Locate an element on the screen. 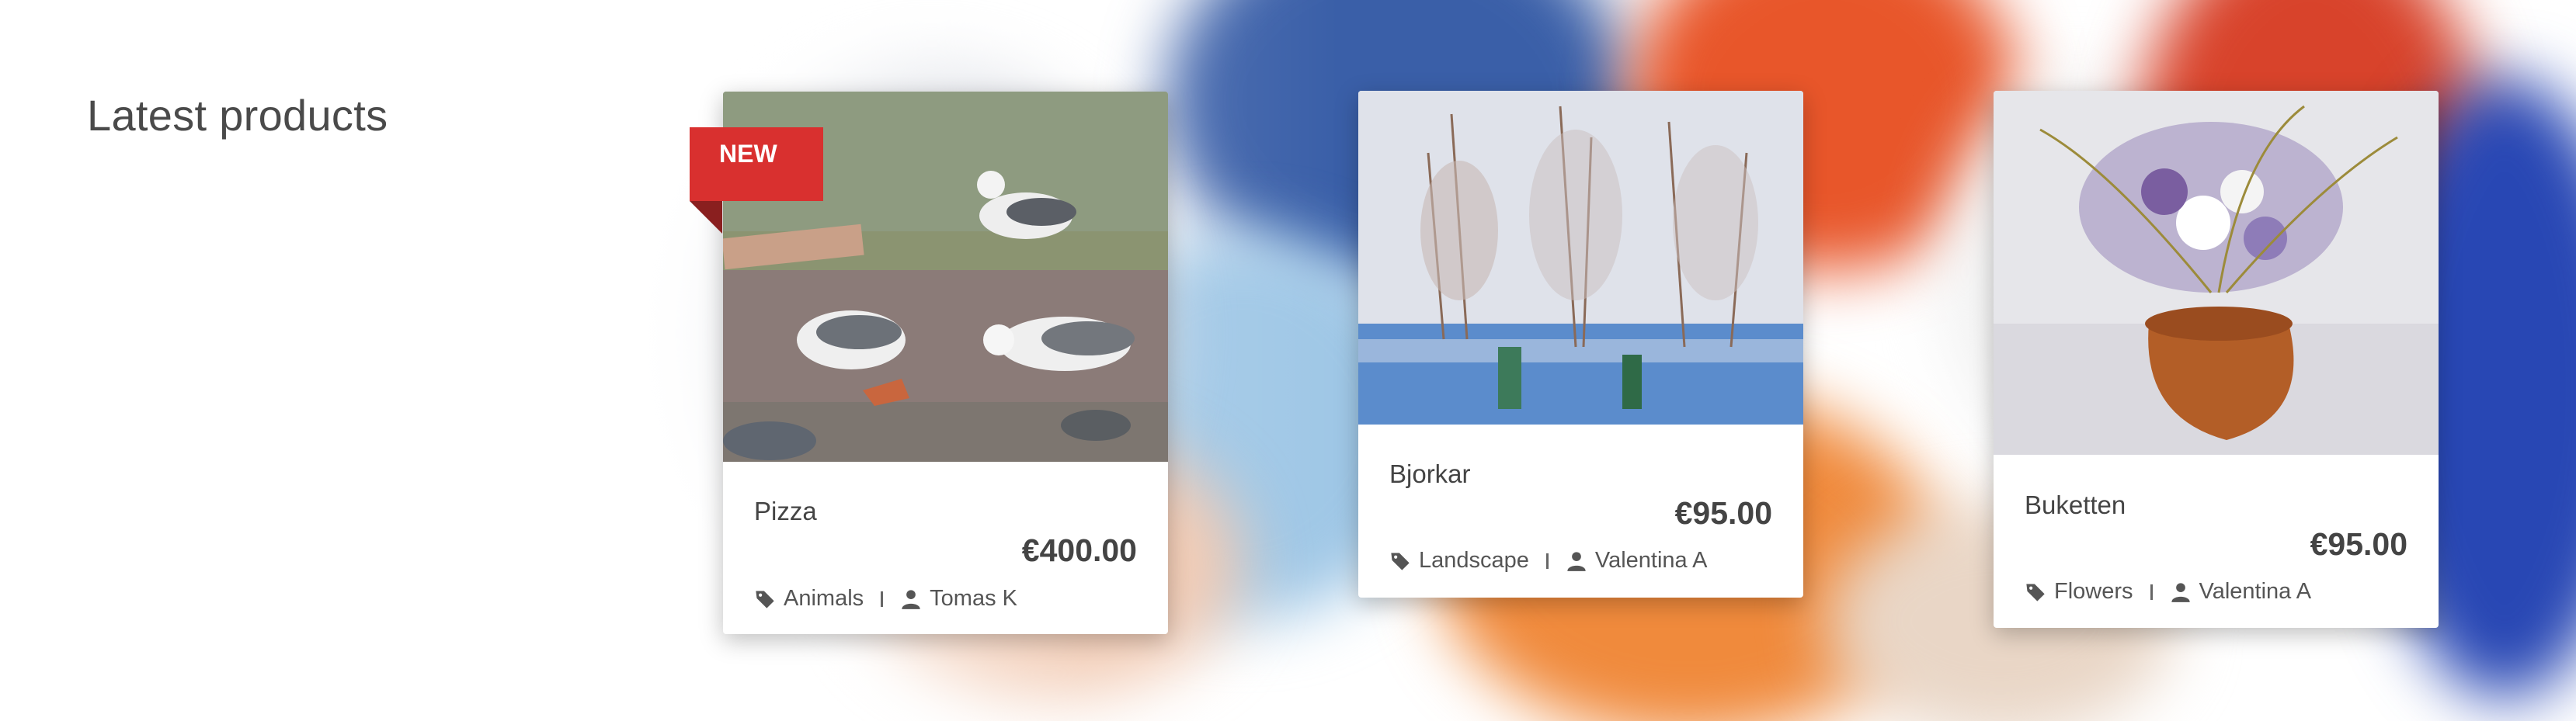 This screenshot has height=721, width=2576. product-name: Bjorkar is located at coordinates (1430, 474).